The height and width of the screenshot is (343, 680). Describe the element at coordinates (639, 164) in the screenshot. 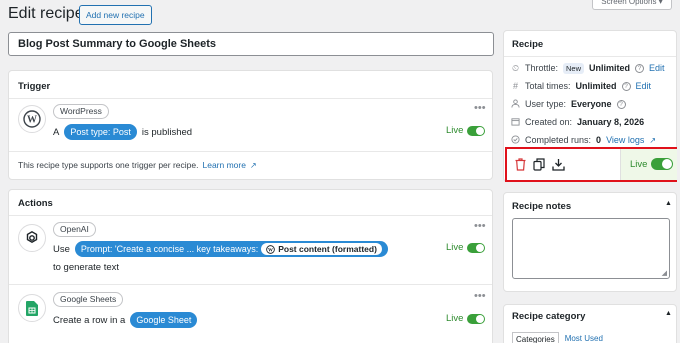

I see `recipe-live-label: Live` at that location.